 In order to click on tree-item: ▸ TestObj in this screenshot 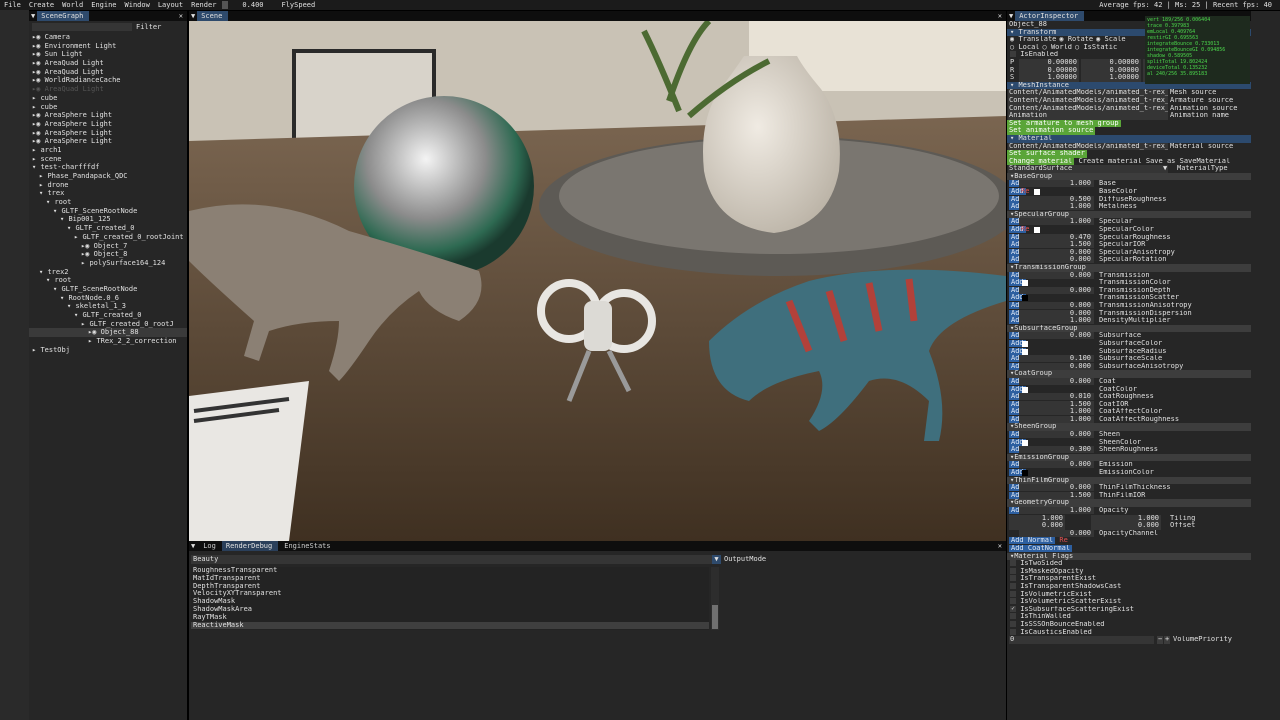, I will do `click(108, 350)`.